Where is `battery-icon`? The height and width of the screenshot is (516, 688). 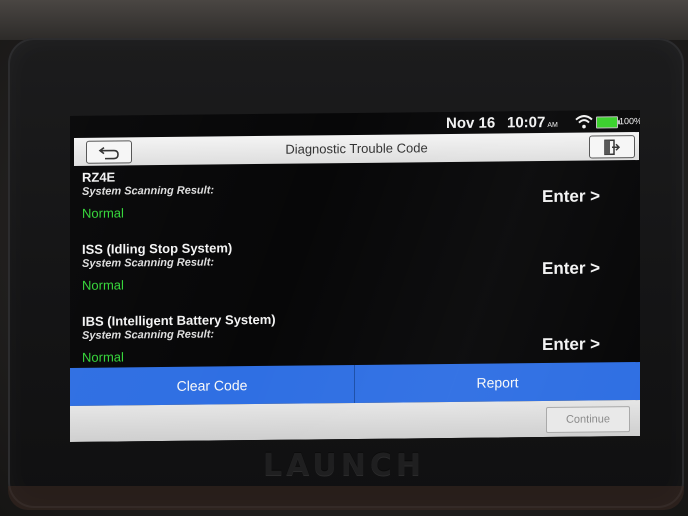
battery-icon is located at coordinates (607, 122).